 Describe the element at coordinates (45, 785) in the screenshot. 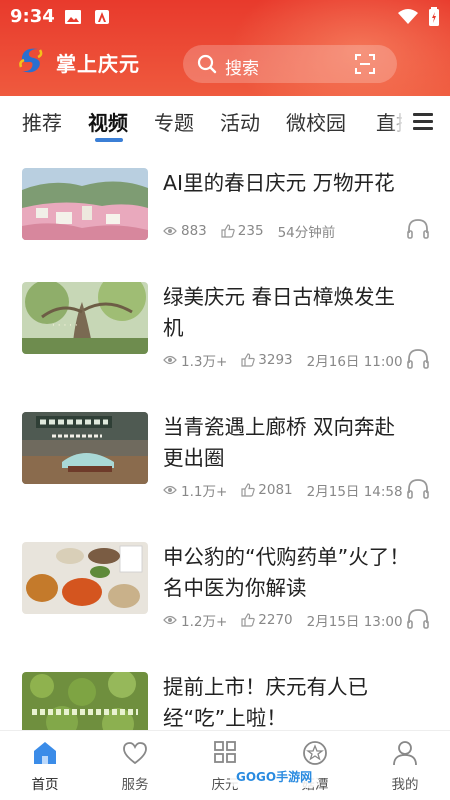

I see `nav-label: 首页` at that location.